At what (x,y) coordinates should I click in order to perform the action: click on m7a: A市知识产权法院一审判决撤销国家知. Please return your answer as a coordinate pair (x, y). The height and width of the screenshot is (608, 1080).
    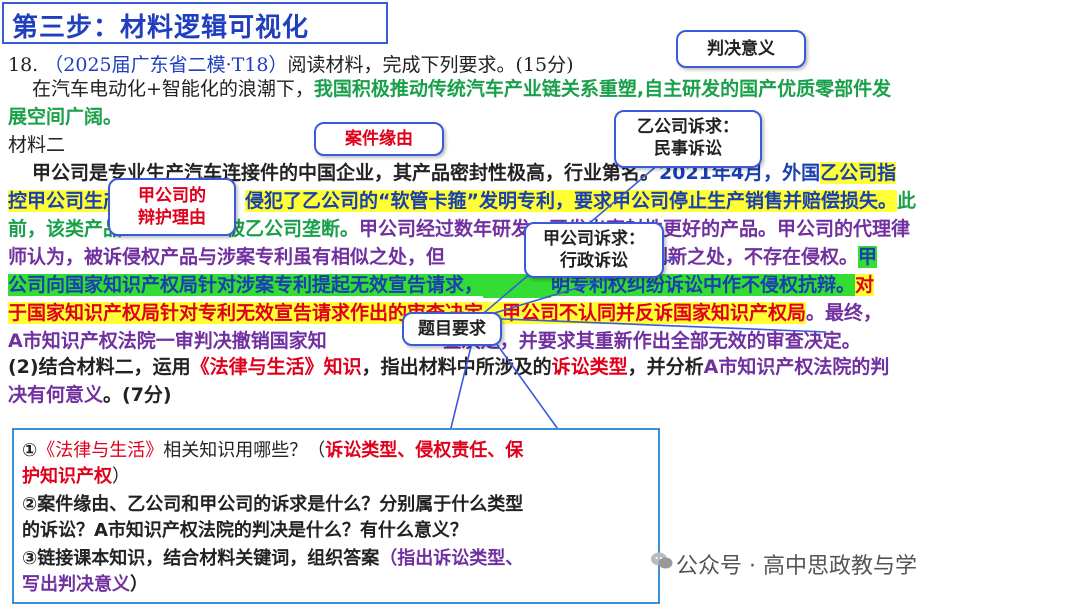
    Looking at the image, I should click on (167, 341).